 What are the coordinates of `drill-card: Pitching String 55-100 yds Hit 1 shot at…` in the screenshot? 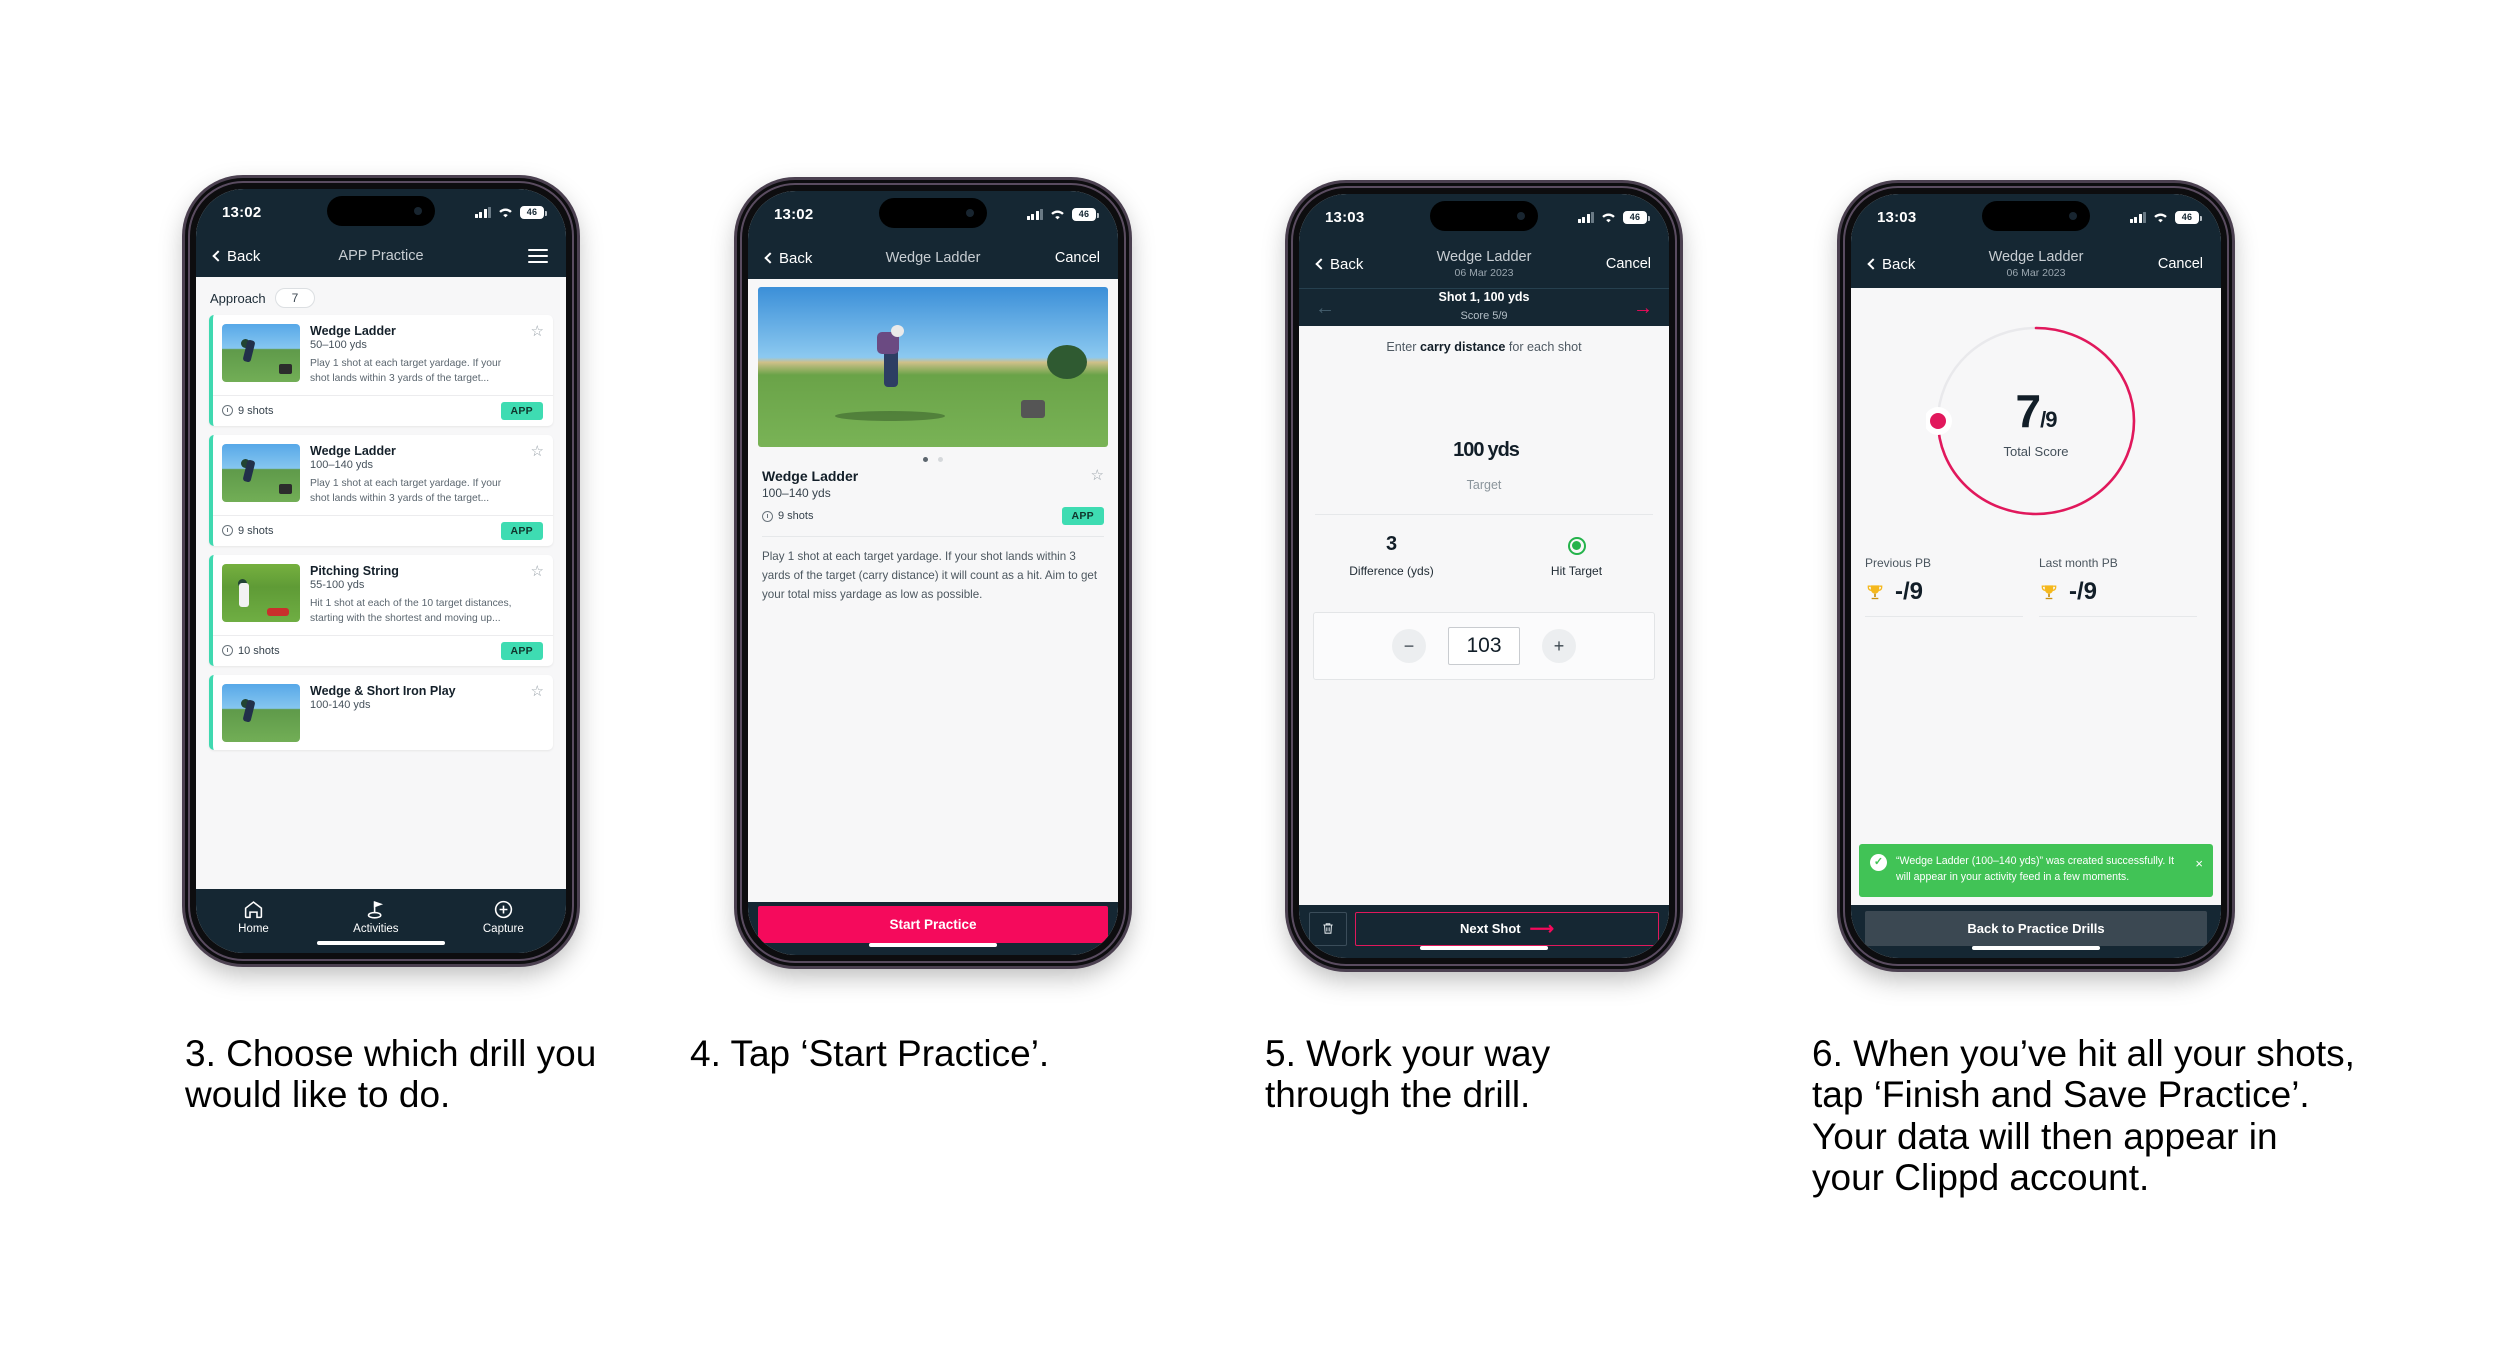 It's located at (381, 610).